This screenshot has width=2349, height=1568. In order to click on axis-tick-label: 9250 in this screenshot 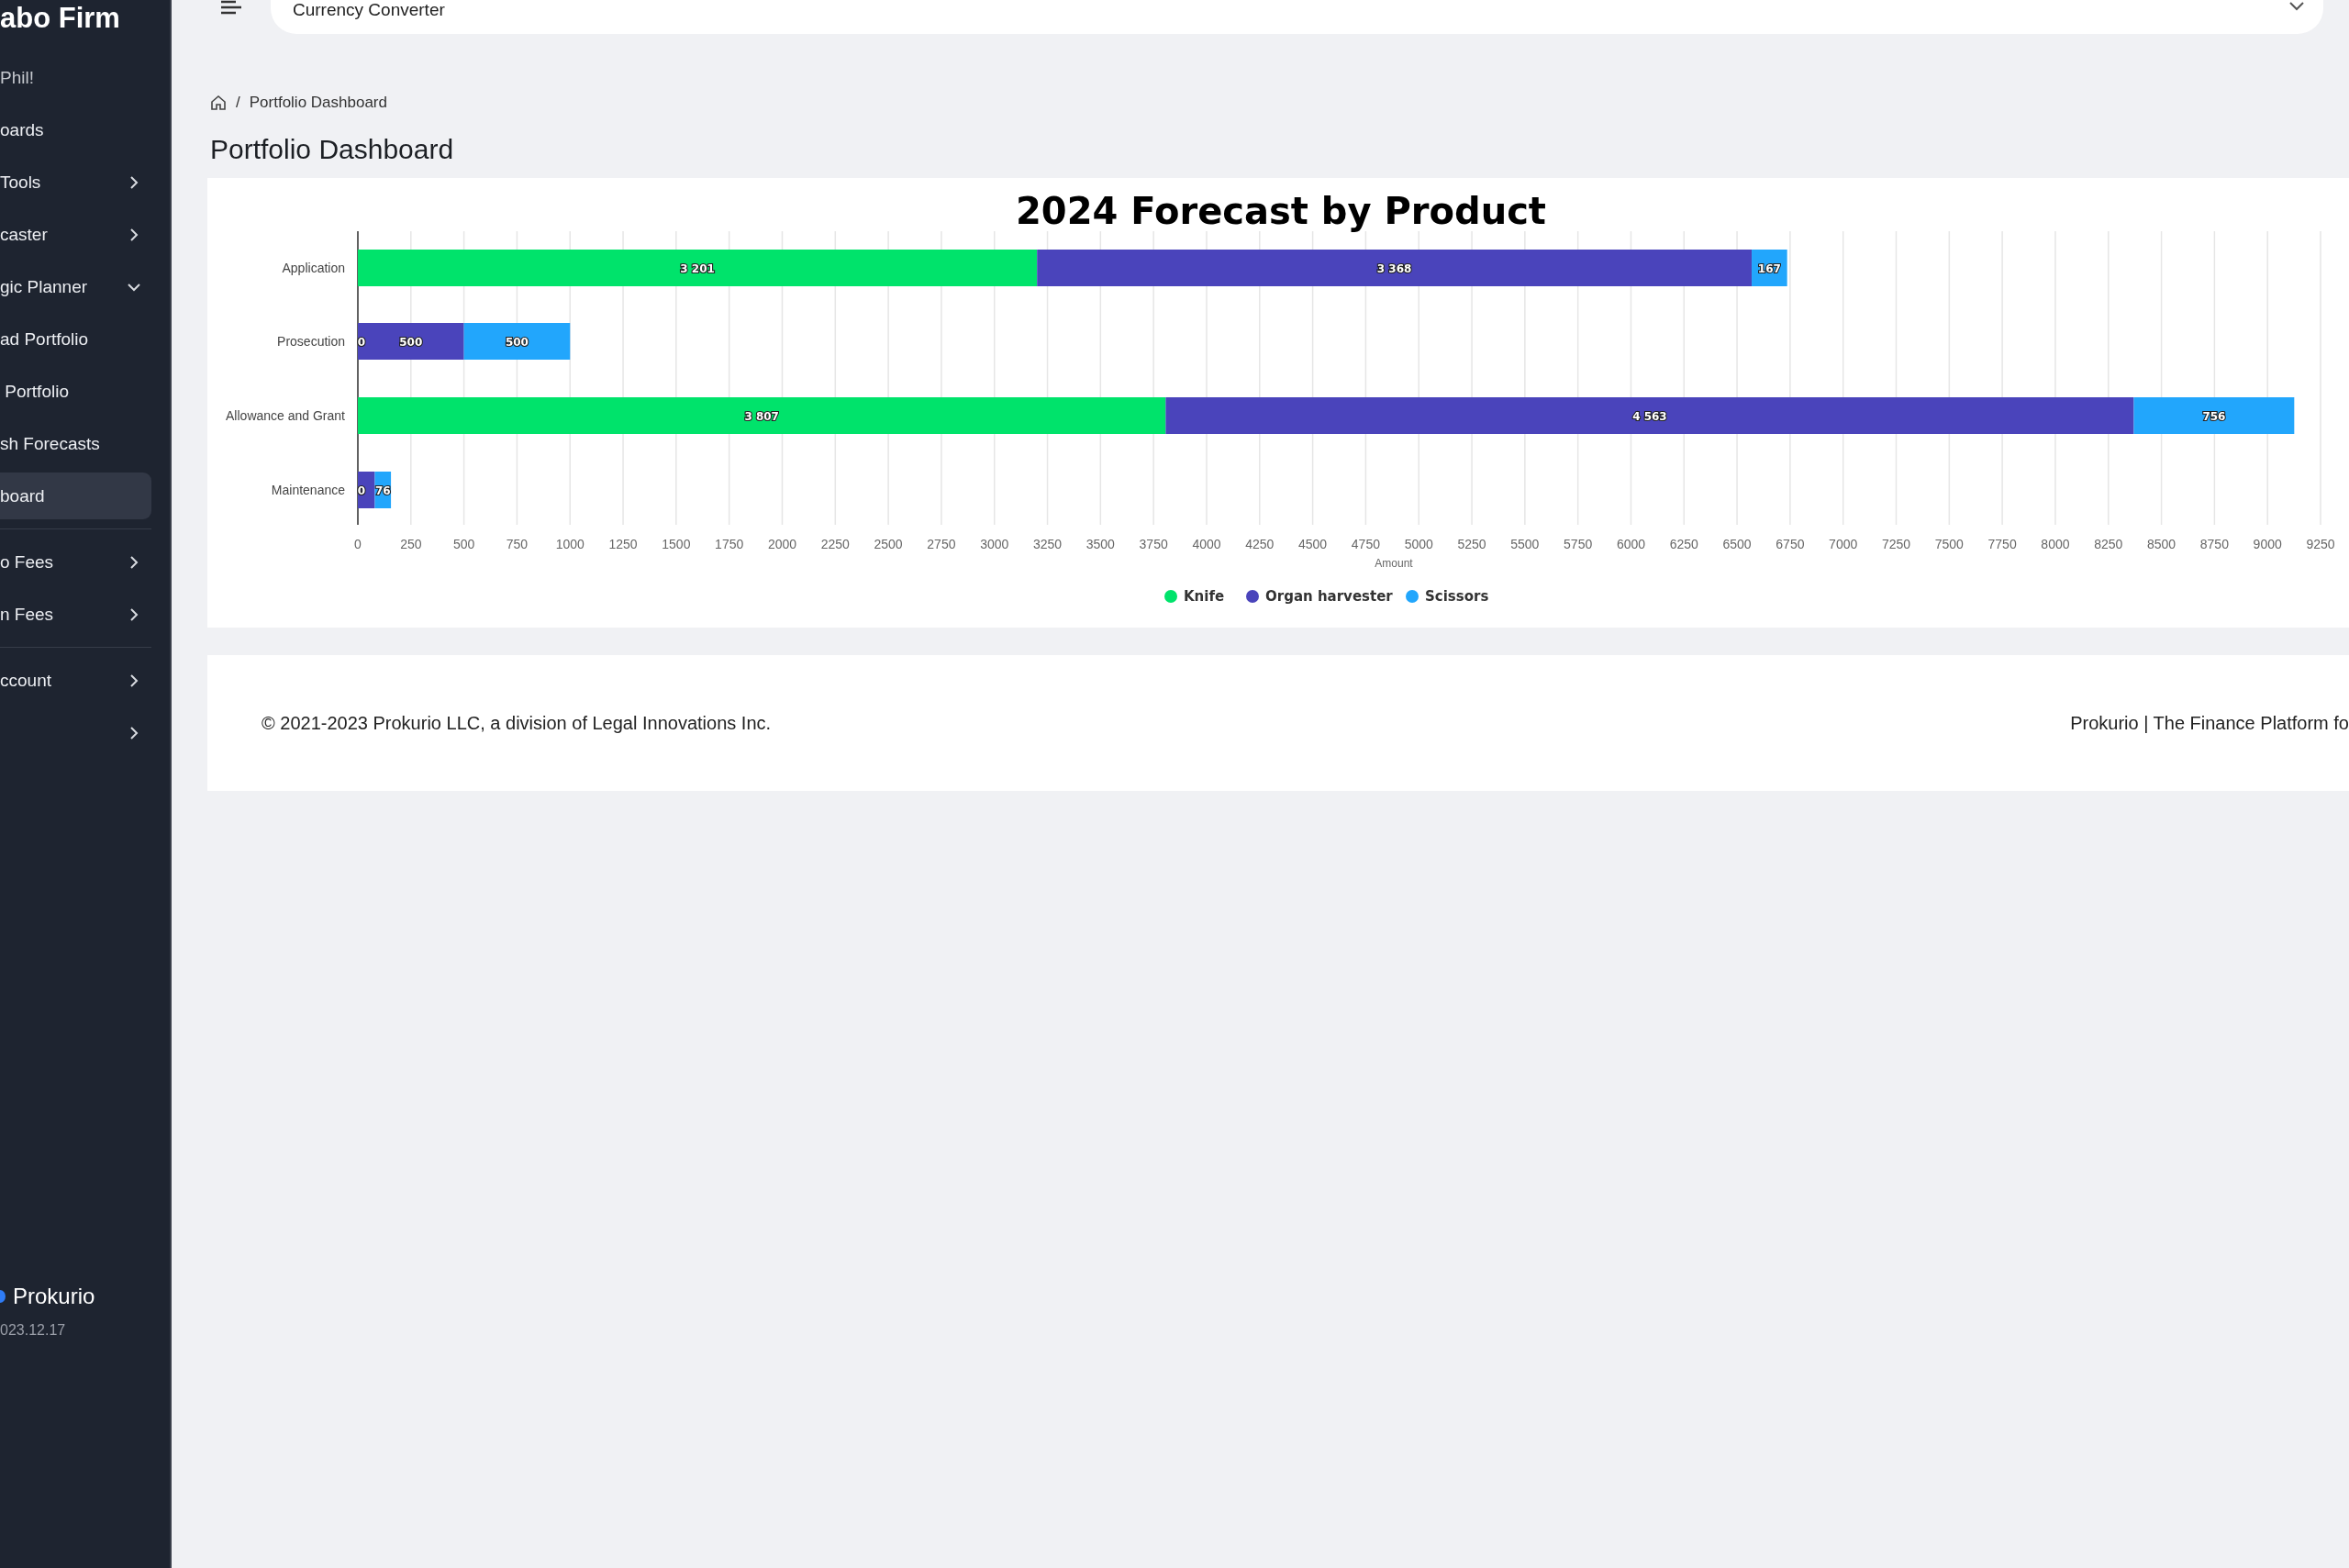, I will do `click(2320, 544)`.